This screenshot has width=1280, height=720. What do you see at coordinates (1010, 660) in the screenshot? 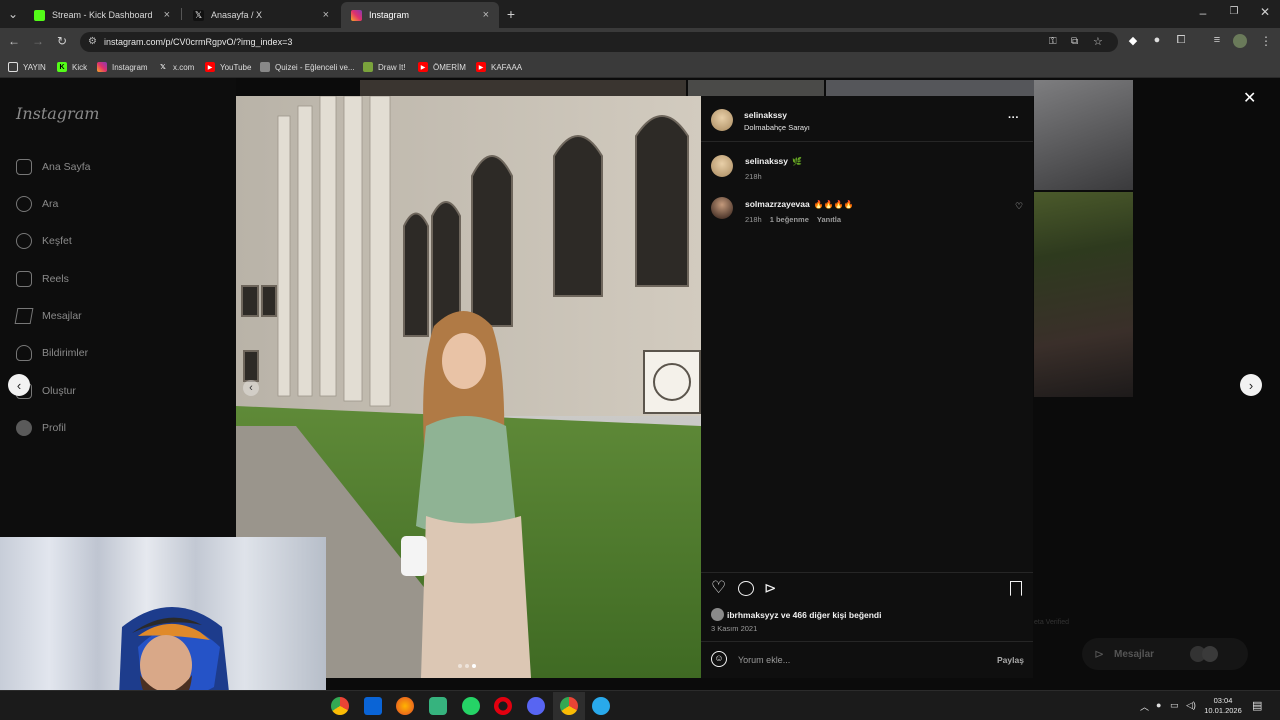
I see `share-comment-button: Paylaş` at bounding box center [1010, 660].